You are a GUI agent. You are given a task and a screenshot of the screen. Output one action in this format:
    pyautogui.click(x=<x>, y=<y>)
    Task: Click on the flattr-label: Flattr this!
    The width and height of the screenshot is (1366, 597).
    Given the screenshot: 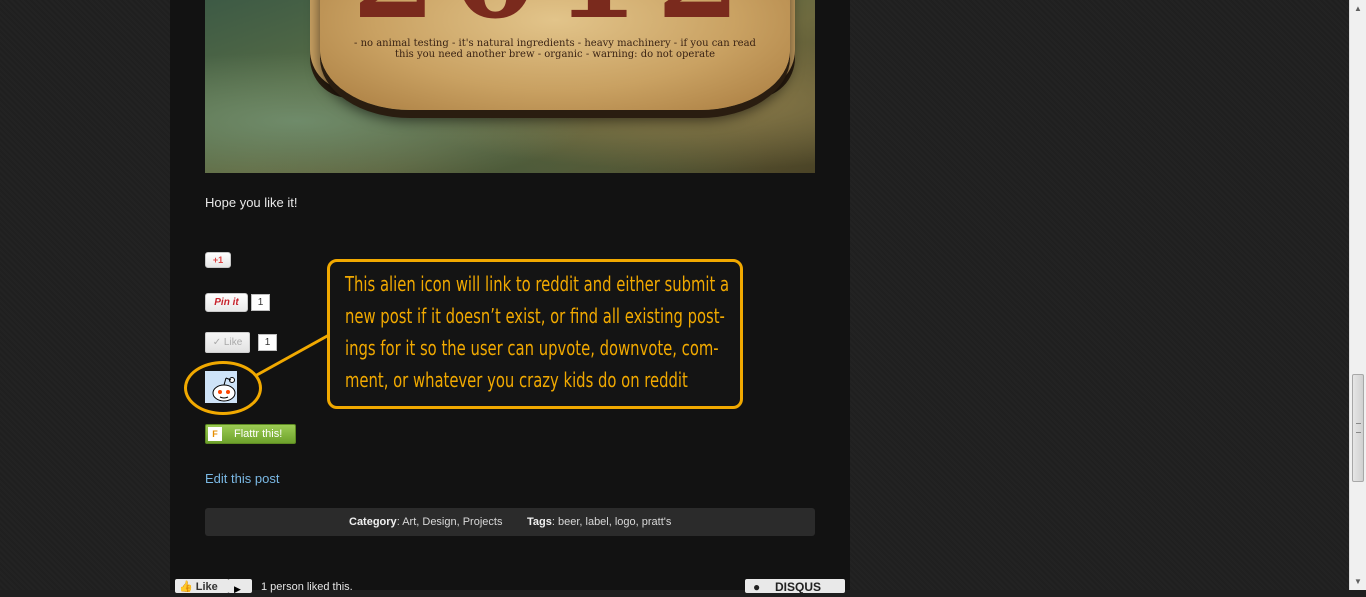 What is the action you would take?
    pyautogui.click(x=258, y=434)
    